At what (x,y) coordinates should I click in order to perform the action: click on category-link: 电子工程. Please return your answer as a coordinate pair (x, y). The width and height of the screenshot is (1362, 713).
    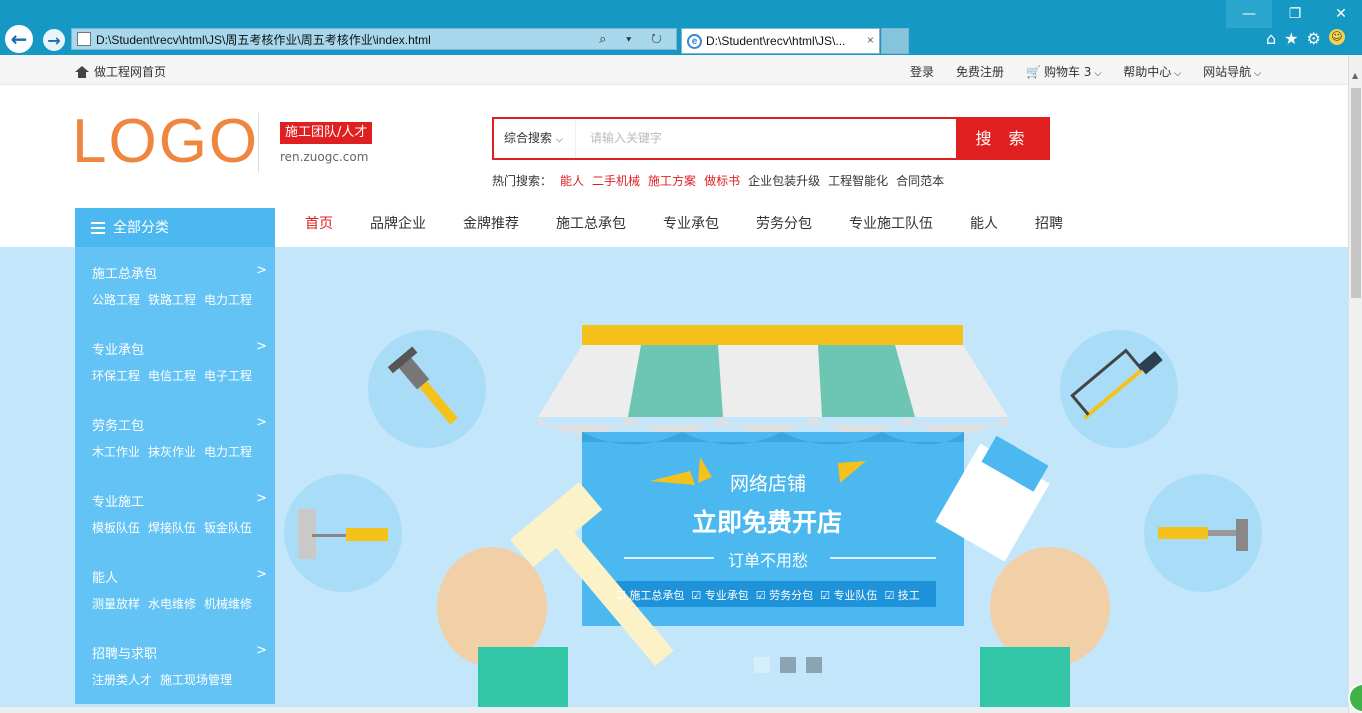
    Looking at the image, I should click on (228, 375).